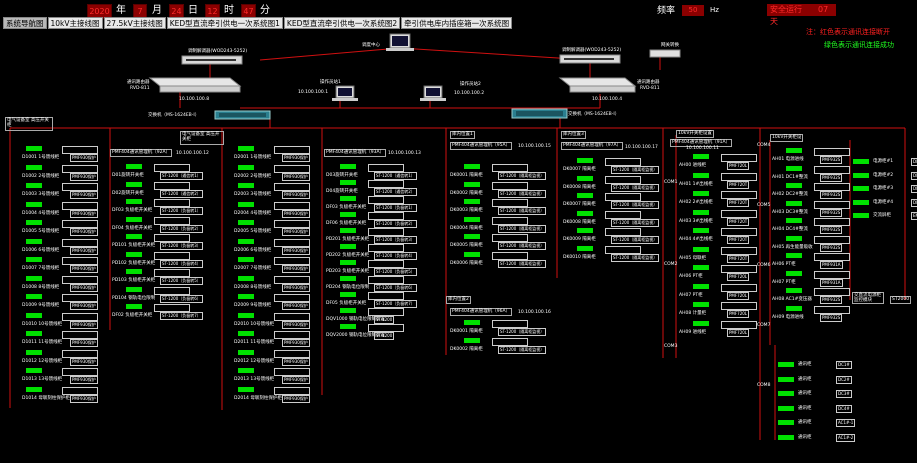 The image size is (917, 463). I want to click on dc-power-monitor: 交直流电源柜监控模块, so click(868, 298).